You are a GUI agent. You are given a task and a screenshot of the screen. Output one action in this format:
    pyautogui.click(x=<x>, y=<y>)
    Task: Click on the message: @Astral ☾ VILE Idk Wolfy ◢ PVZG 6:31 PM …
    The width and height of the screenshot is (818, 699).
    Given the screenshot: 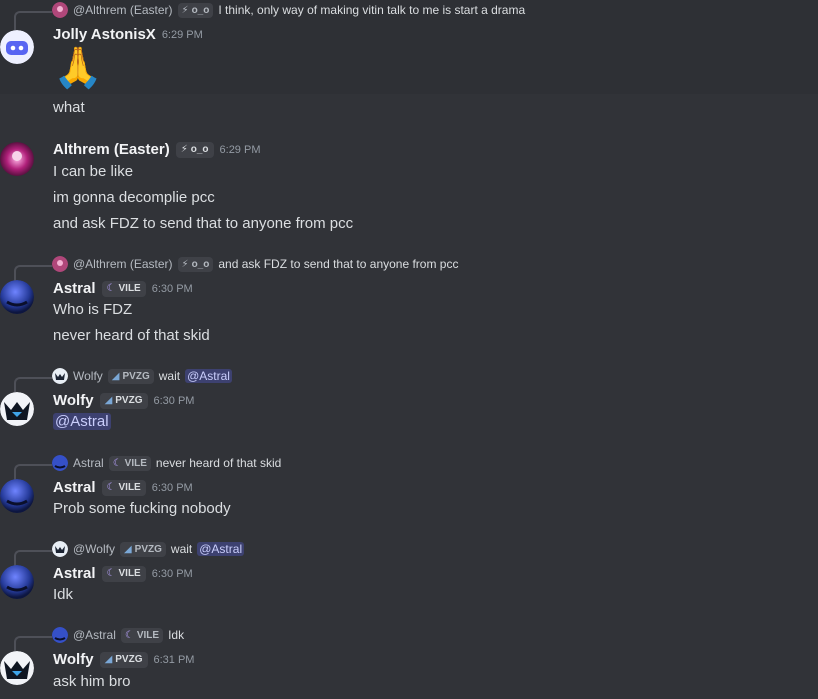 What is the action you would take?
    pyautogui.click(x=409, y=663)
    